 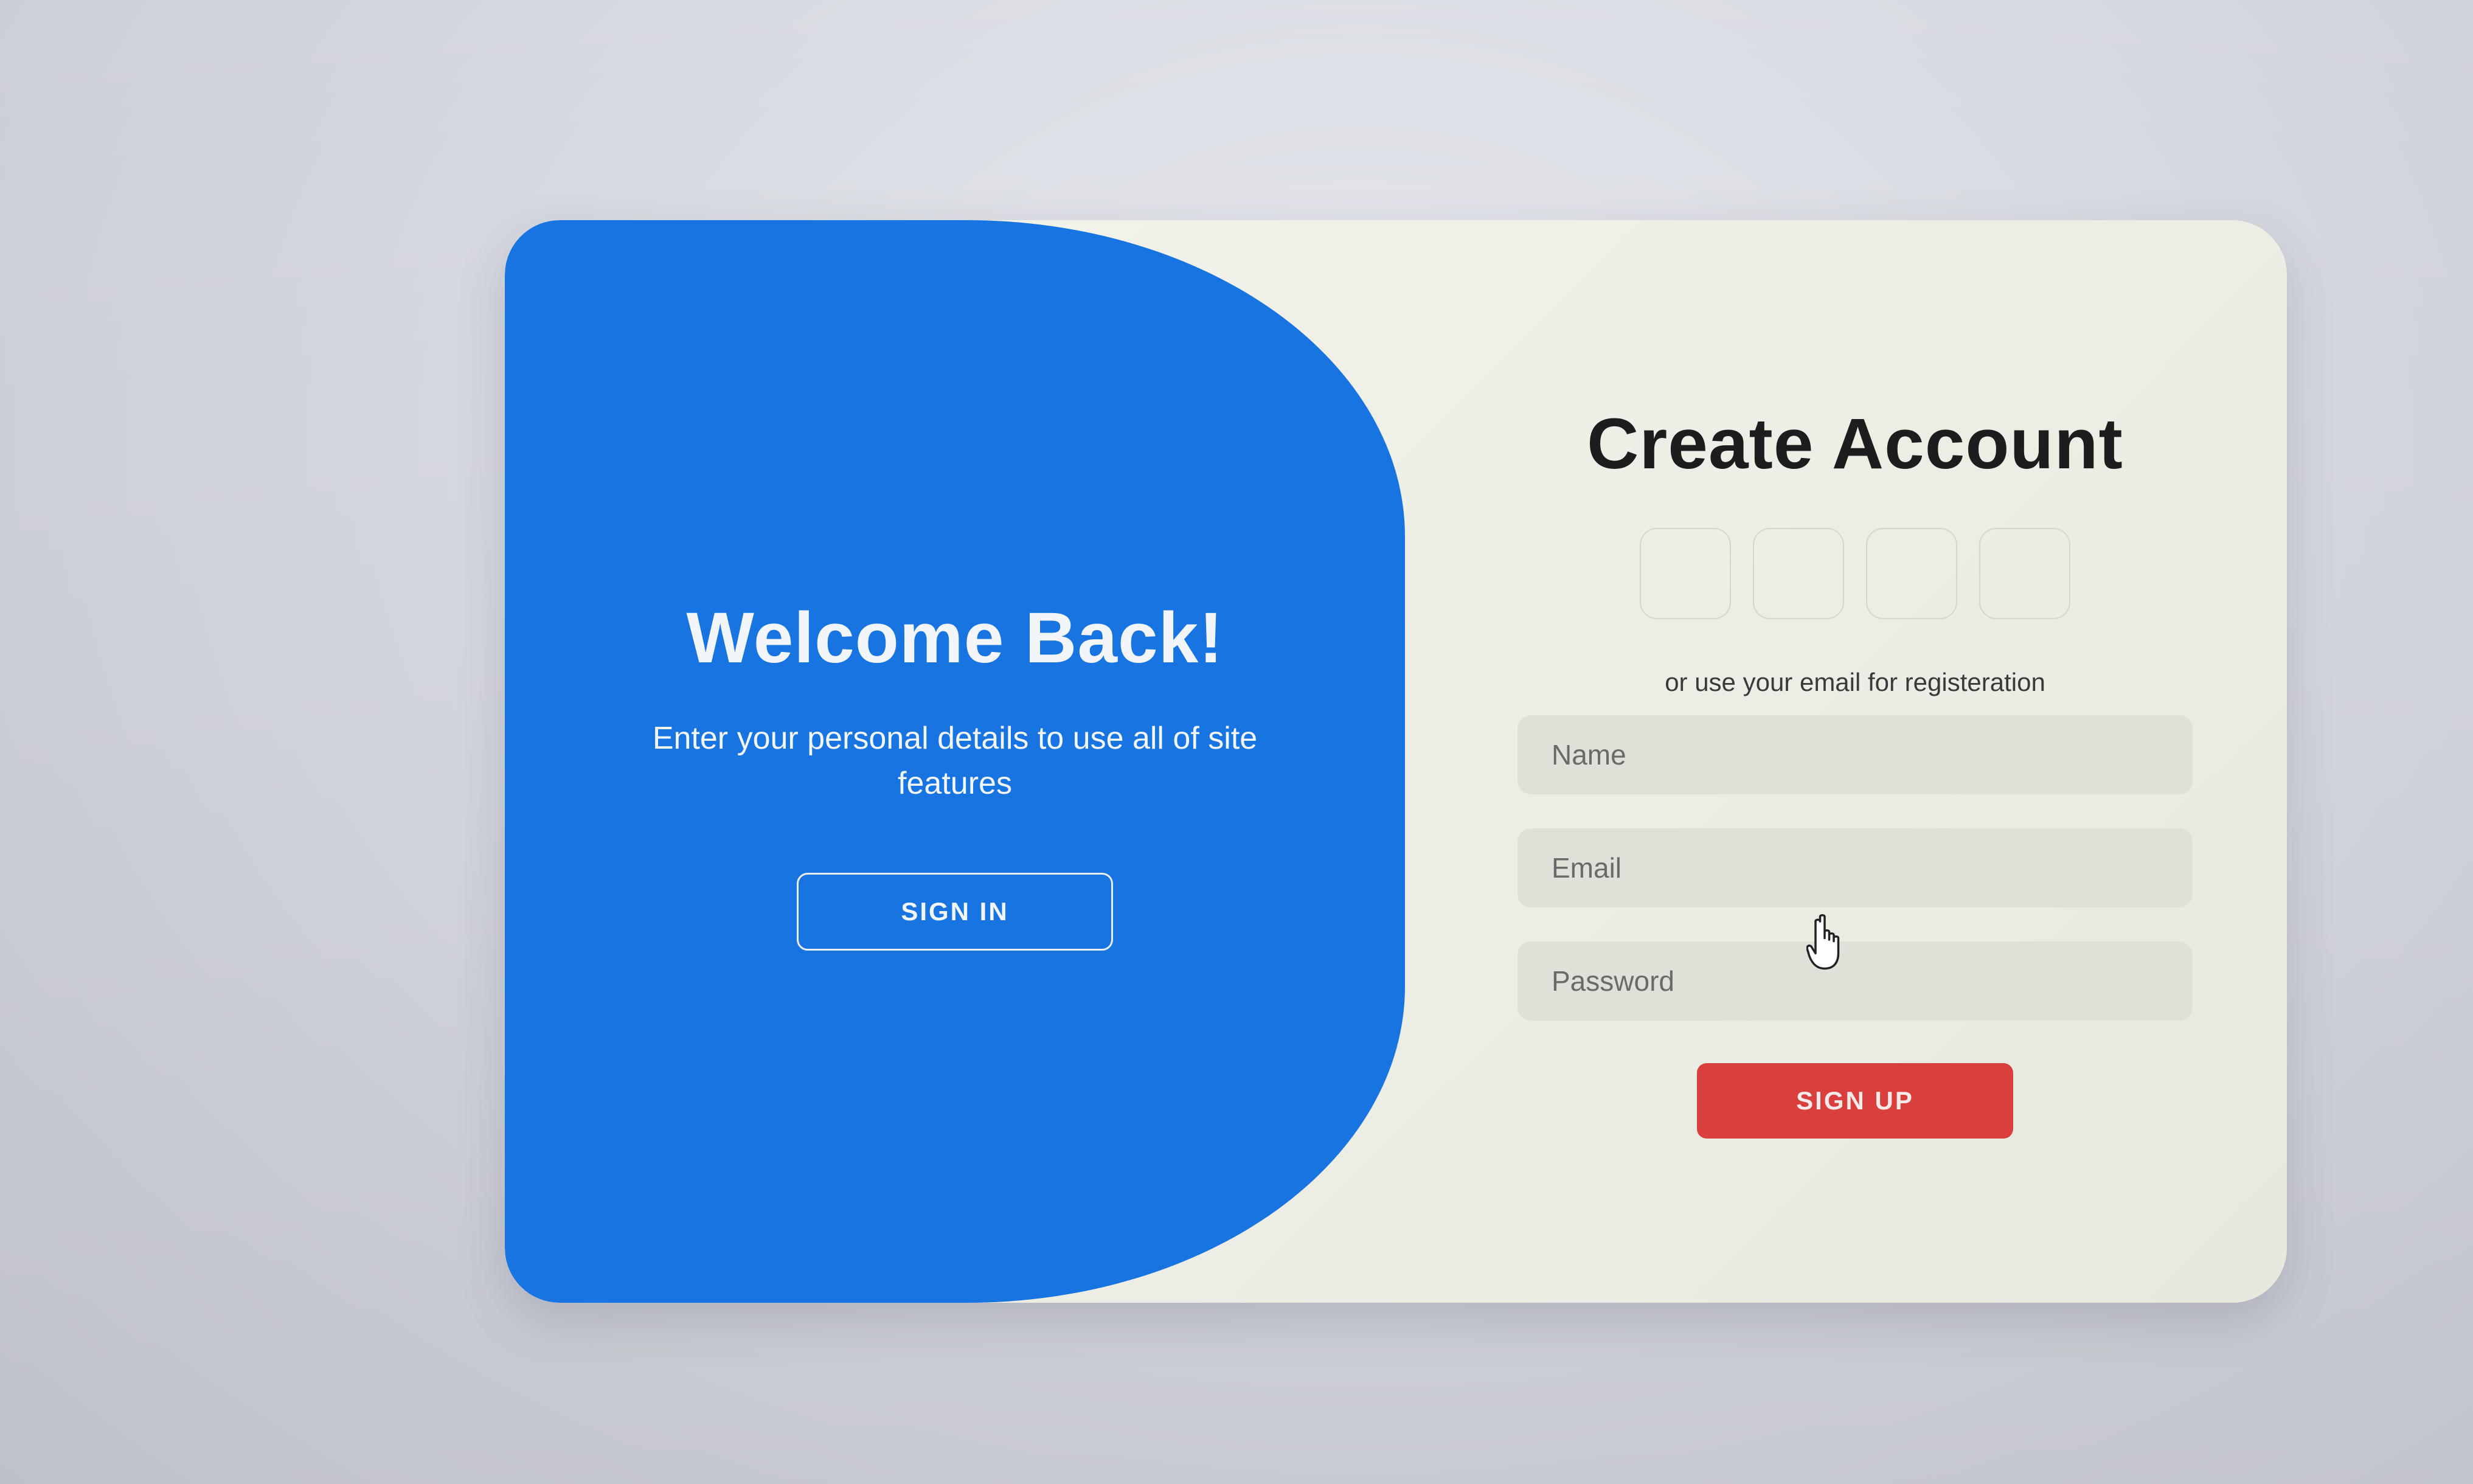 I want to click on sign-in-button: SIGN IN, so click(x=955, y=912).